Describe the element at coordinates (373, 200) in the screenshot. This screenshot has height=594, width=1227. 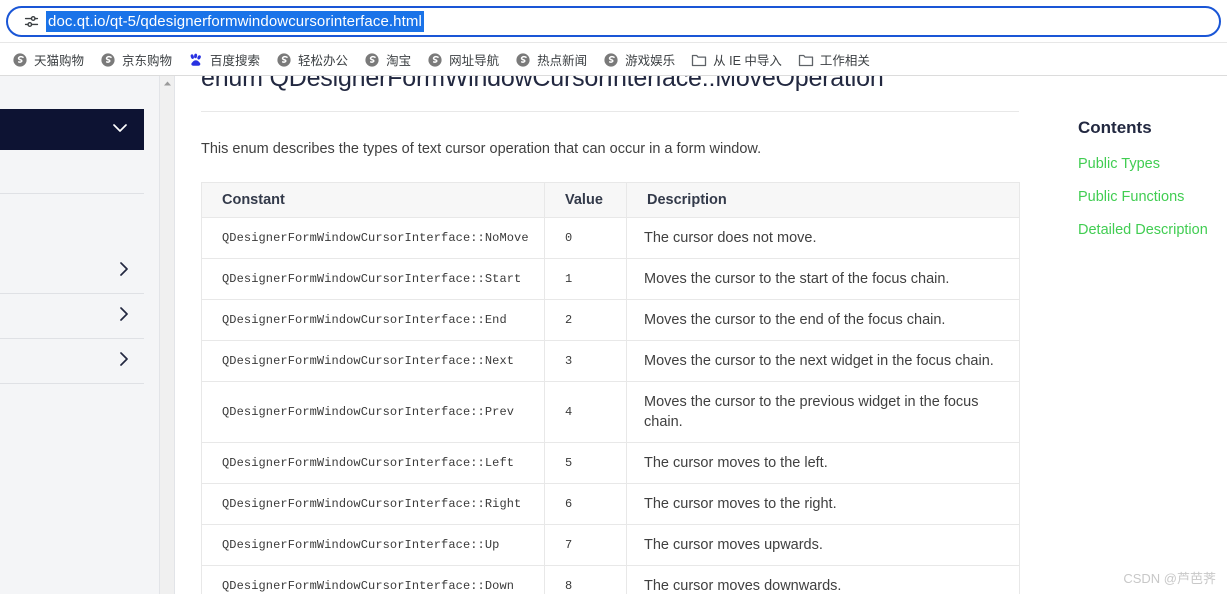
I see `column-header-constant: Constant` at that location.